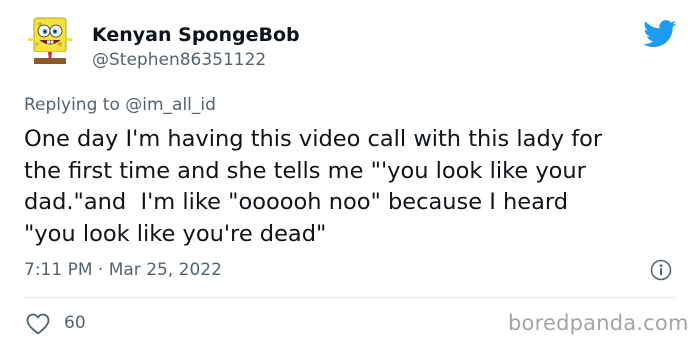 The image size is (700, 349). Describe the element at coordinates (598, 323) in the screenshot. I see `watermark: boredpanda.com` at that location.